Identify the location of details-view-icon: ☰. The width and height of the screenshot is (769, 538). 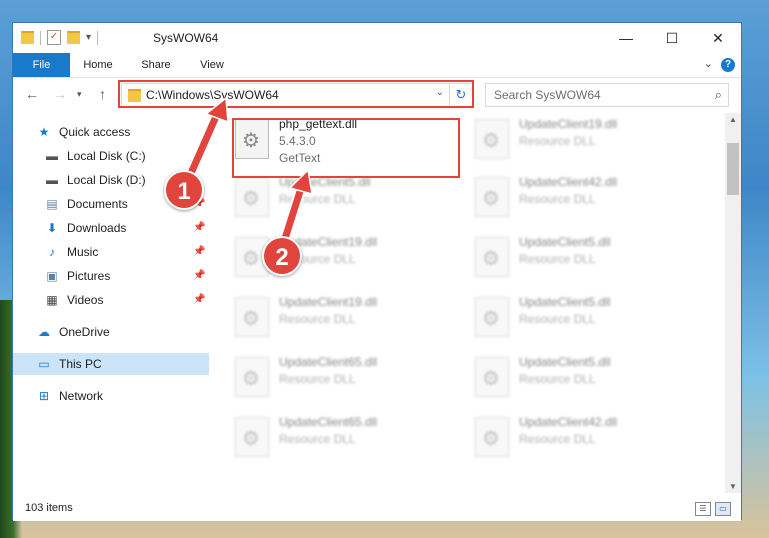
(703, 509).